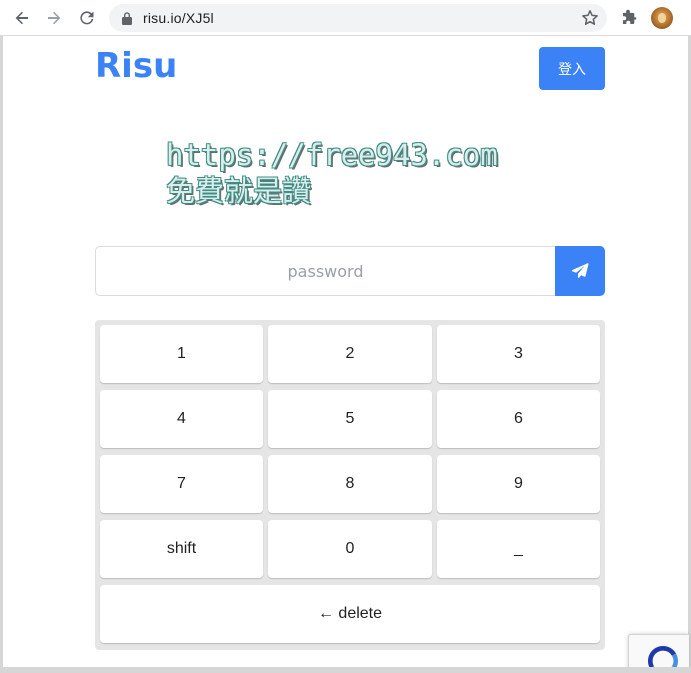  I want to click on back-button, so click(22, 18).